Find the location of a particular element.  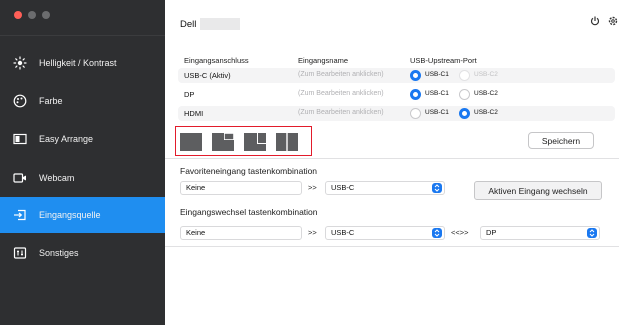

save-button: Speichern is located at coordinates (561, 140).